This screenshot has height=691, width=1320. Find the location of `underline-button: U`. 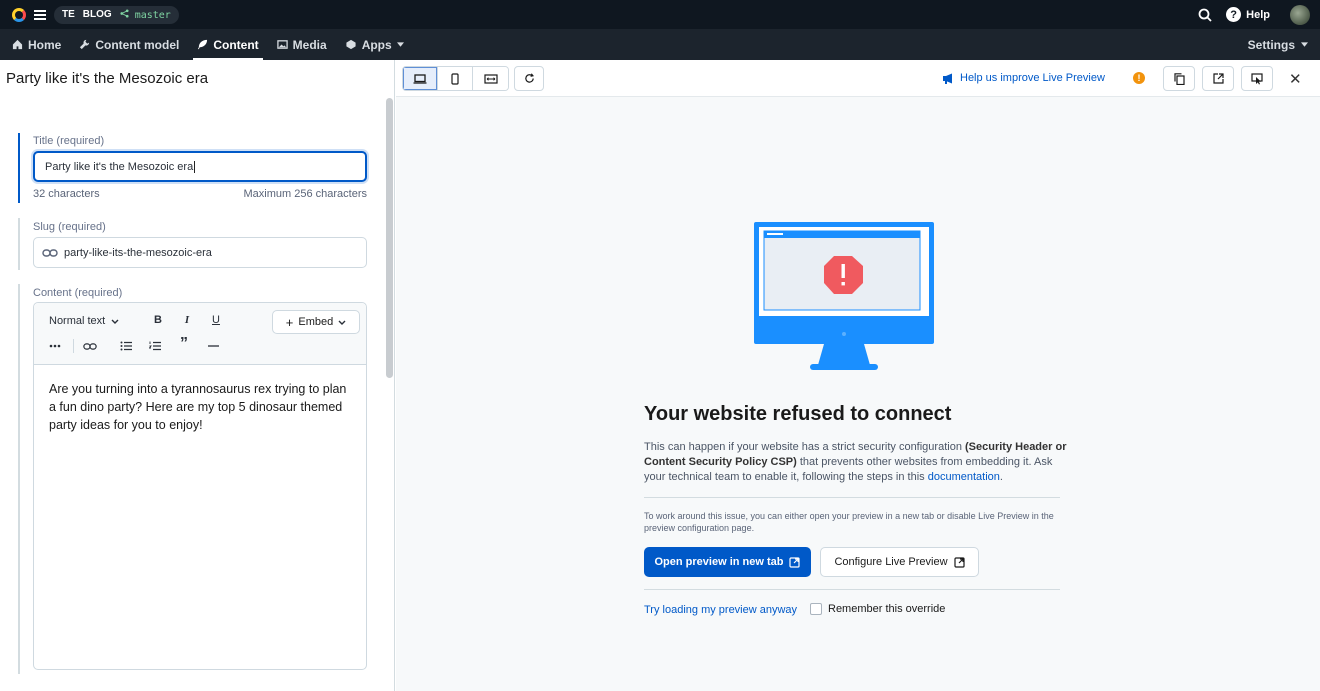

underline-button: U is located at coordinates (216, 320).